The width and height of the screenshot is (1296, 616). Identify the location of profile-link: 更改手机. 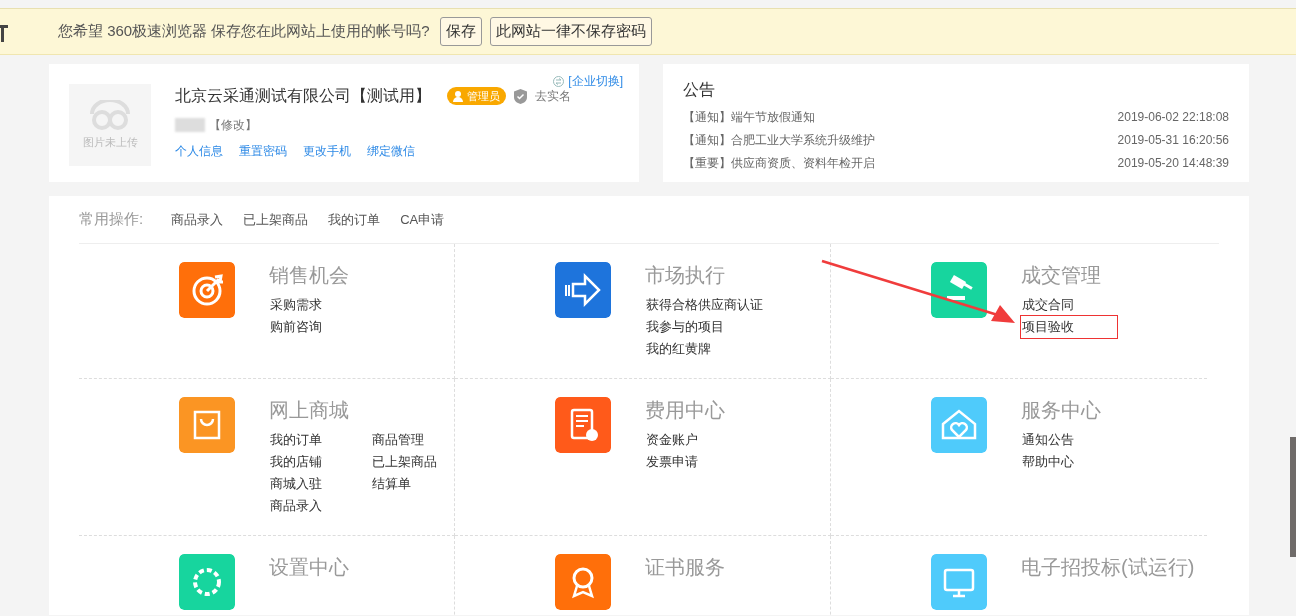
(327, 151).